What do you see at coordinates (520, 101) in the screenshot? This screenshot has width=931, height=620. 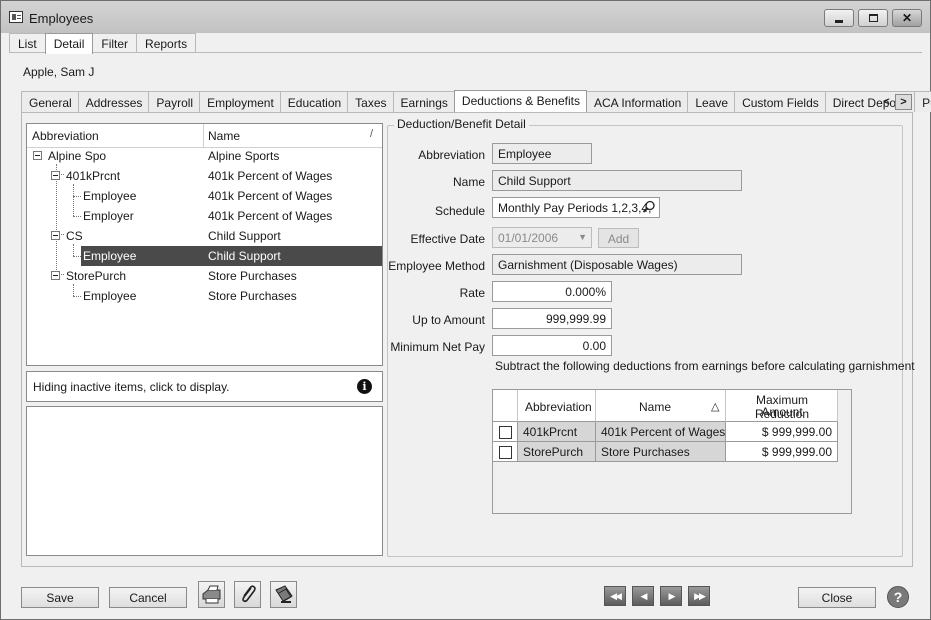 I see `tab-deductions-benefits: Deductions & Benefits` at bounding box center [520, 101].